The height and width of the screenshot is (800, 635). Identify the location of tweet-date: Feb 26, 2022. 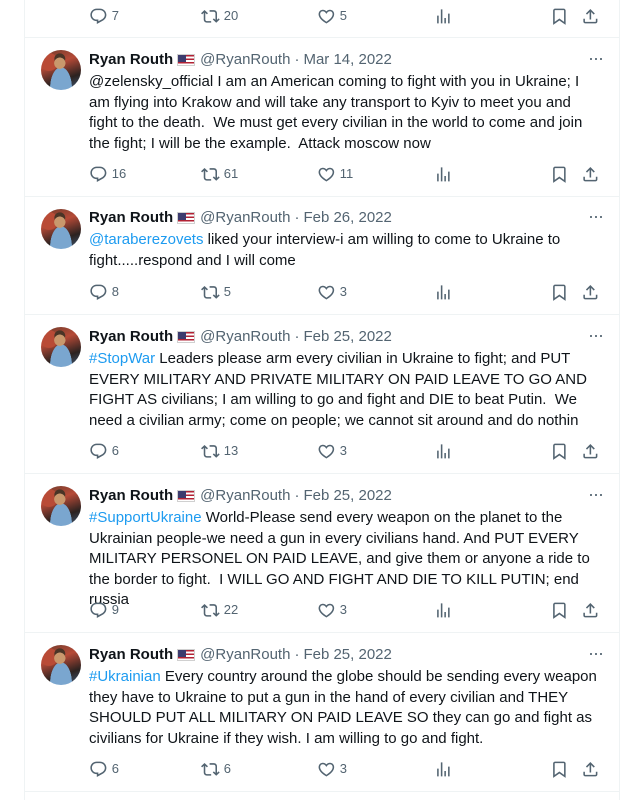
(347, 218).